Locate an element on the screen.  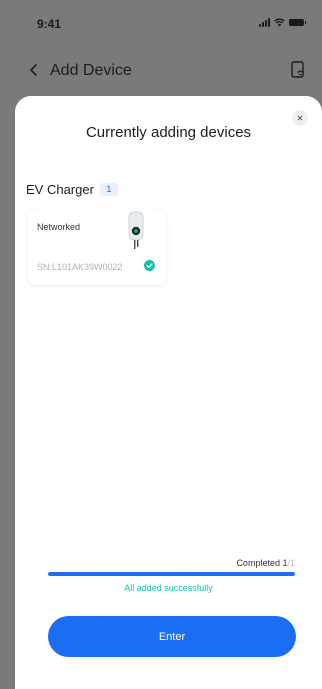
device-count-badge: 1 is located at coordinates (108, 189).